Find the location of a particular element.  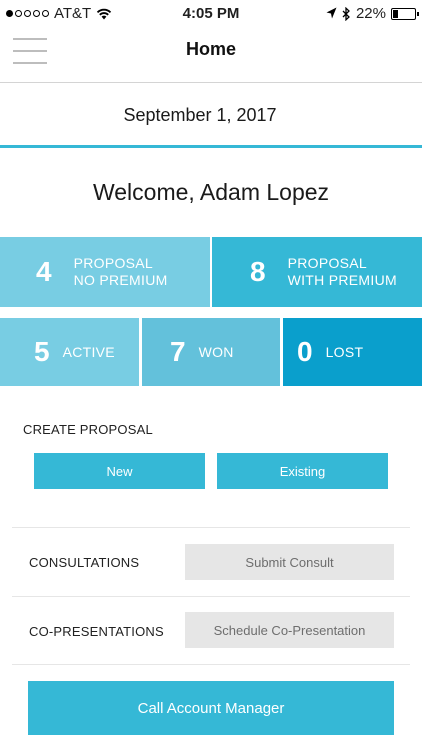

won-tile: 7 WON is located at coordinates (211, 352).